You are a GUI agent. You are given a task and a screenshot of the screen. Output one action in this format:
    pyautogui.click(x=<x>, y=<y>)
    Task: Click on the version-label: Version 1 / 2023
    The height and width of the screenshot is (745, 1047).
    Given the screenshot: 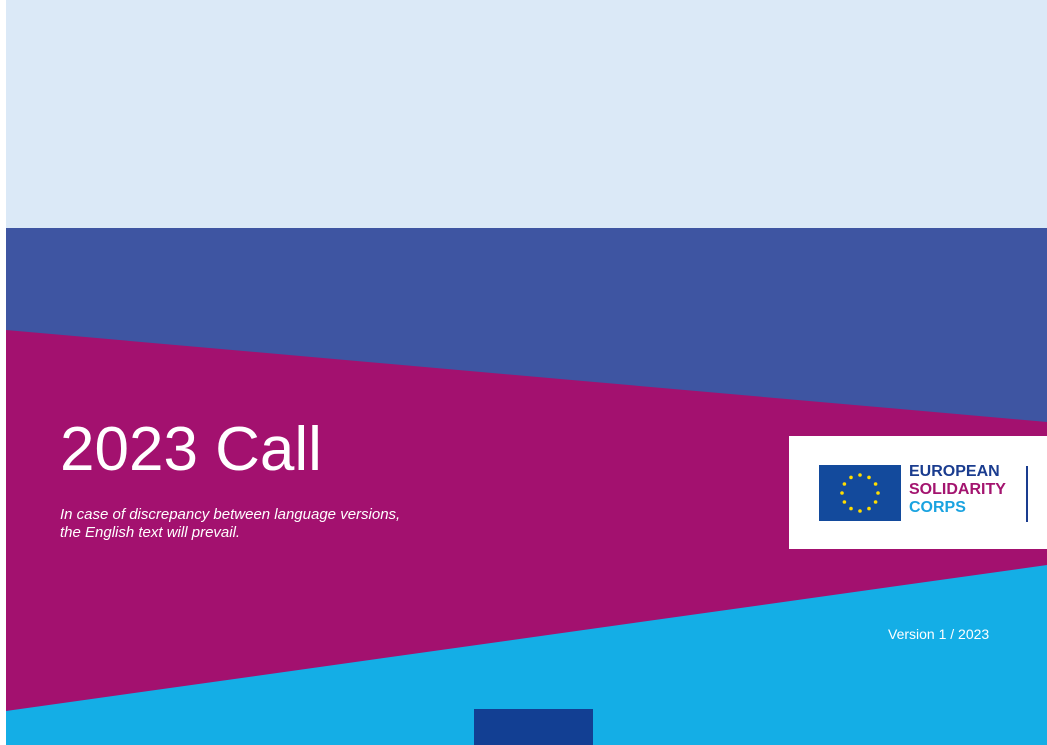 What is the action you would take?
    pyautogui.click(x=939, y=634)
    